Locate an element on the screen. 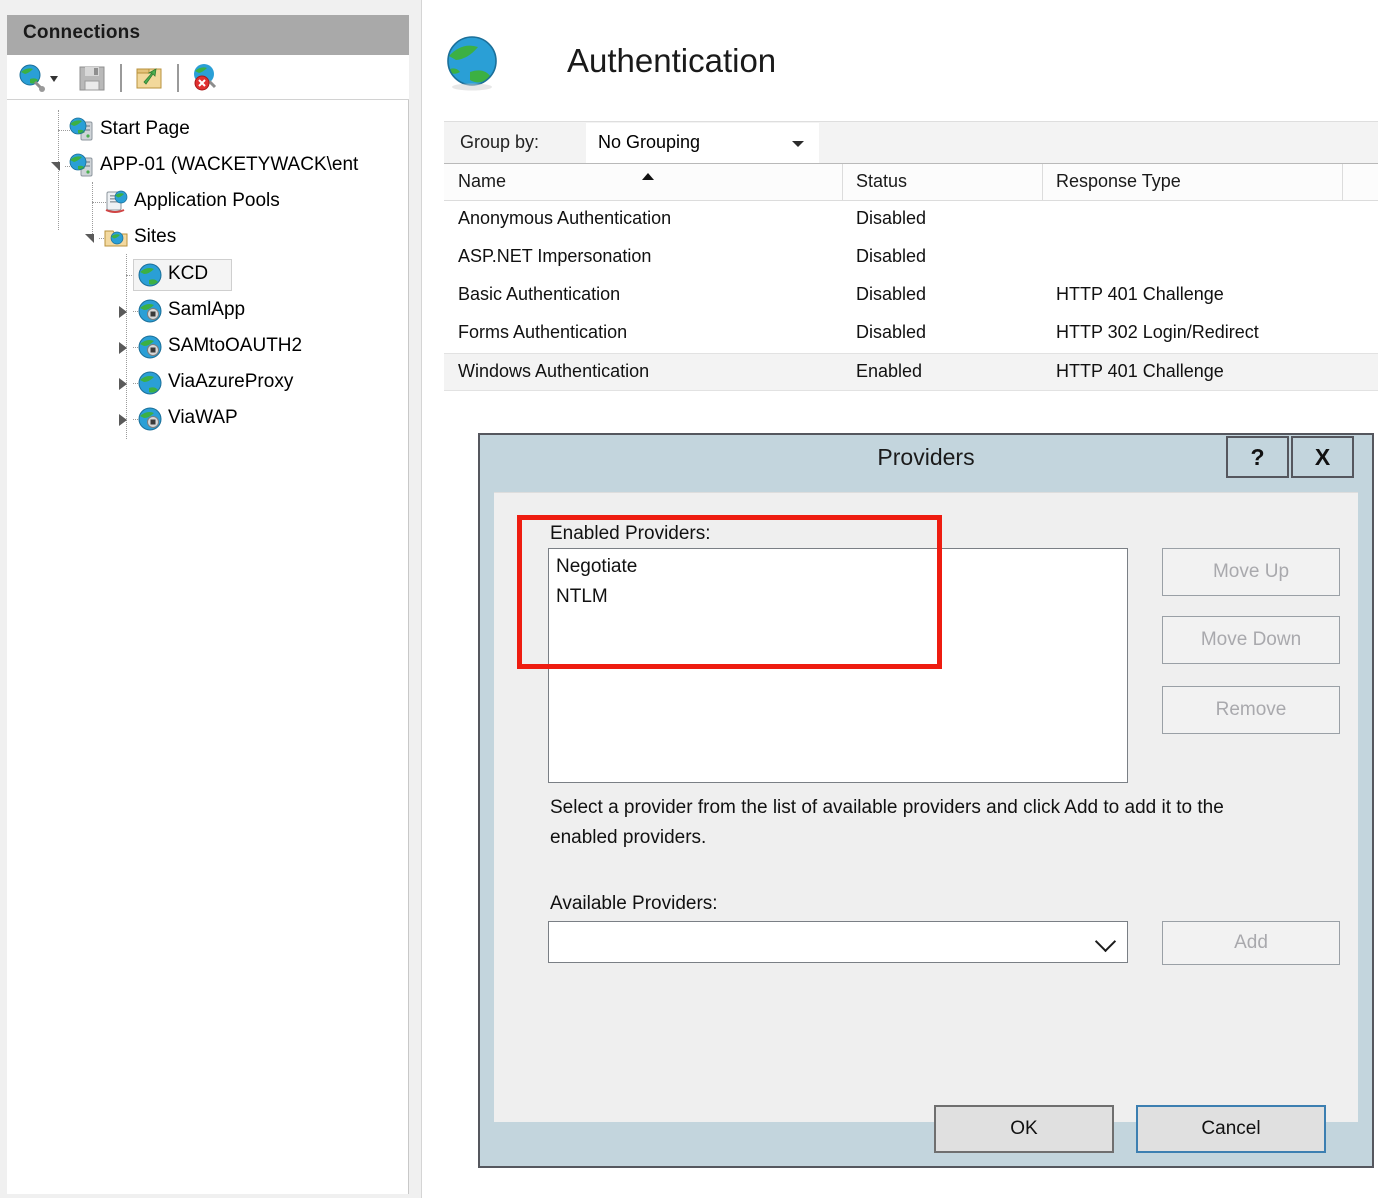  tree-item-viaazureproxy: ViaAzureProxy is located at coordinates (207, 383).